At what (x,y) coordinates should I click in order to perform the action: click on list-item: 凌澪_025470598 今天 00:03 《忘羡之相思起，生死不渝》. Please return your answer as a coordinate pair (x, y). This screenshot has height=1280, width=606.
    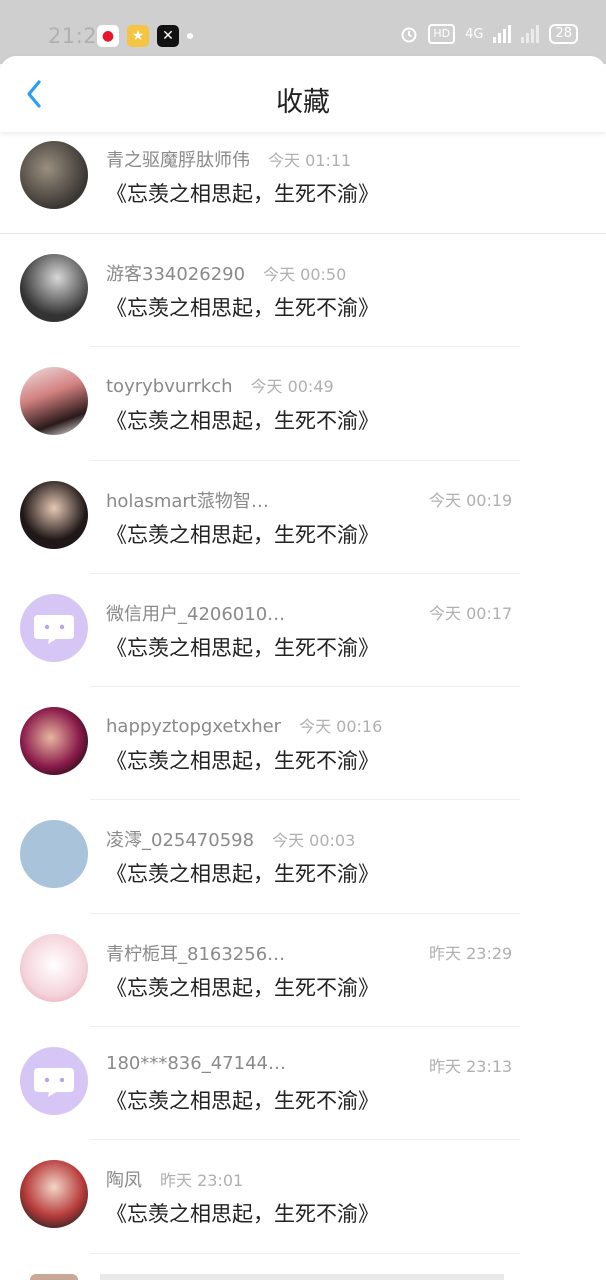
    Looking at the image, I should click on (303, 857).